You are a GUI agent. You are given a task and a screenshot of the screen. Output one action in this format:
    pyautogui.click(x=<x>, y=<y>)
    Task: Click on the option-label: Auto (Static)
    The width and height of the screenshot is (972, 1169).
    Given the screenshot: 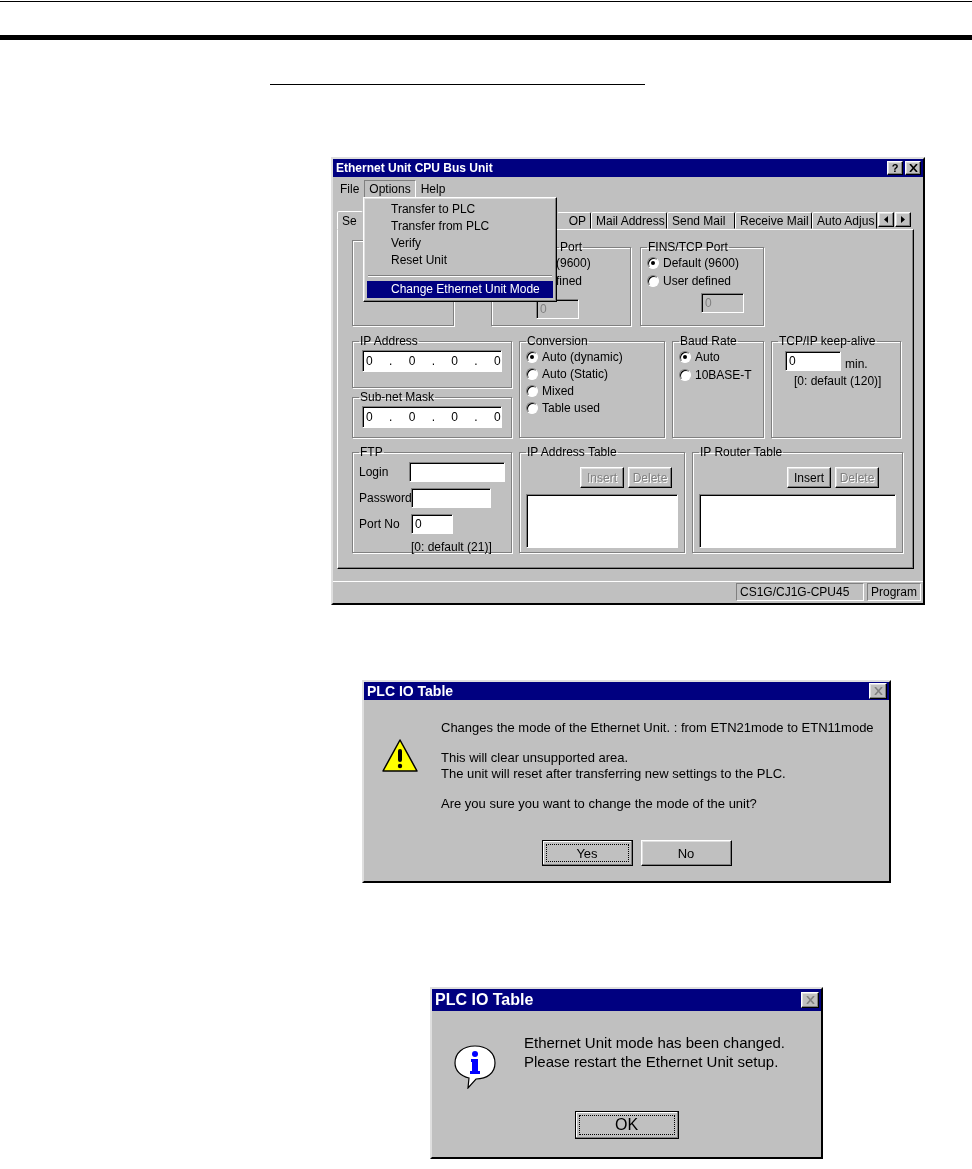 What is the action you would take?
    pyautogui.click(x=575, y=373)
    